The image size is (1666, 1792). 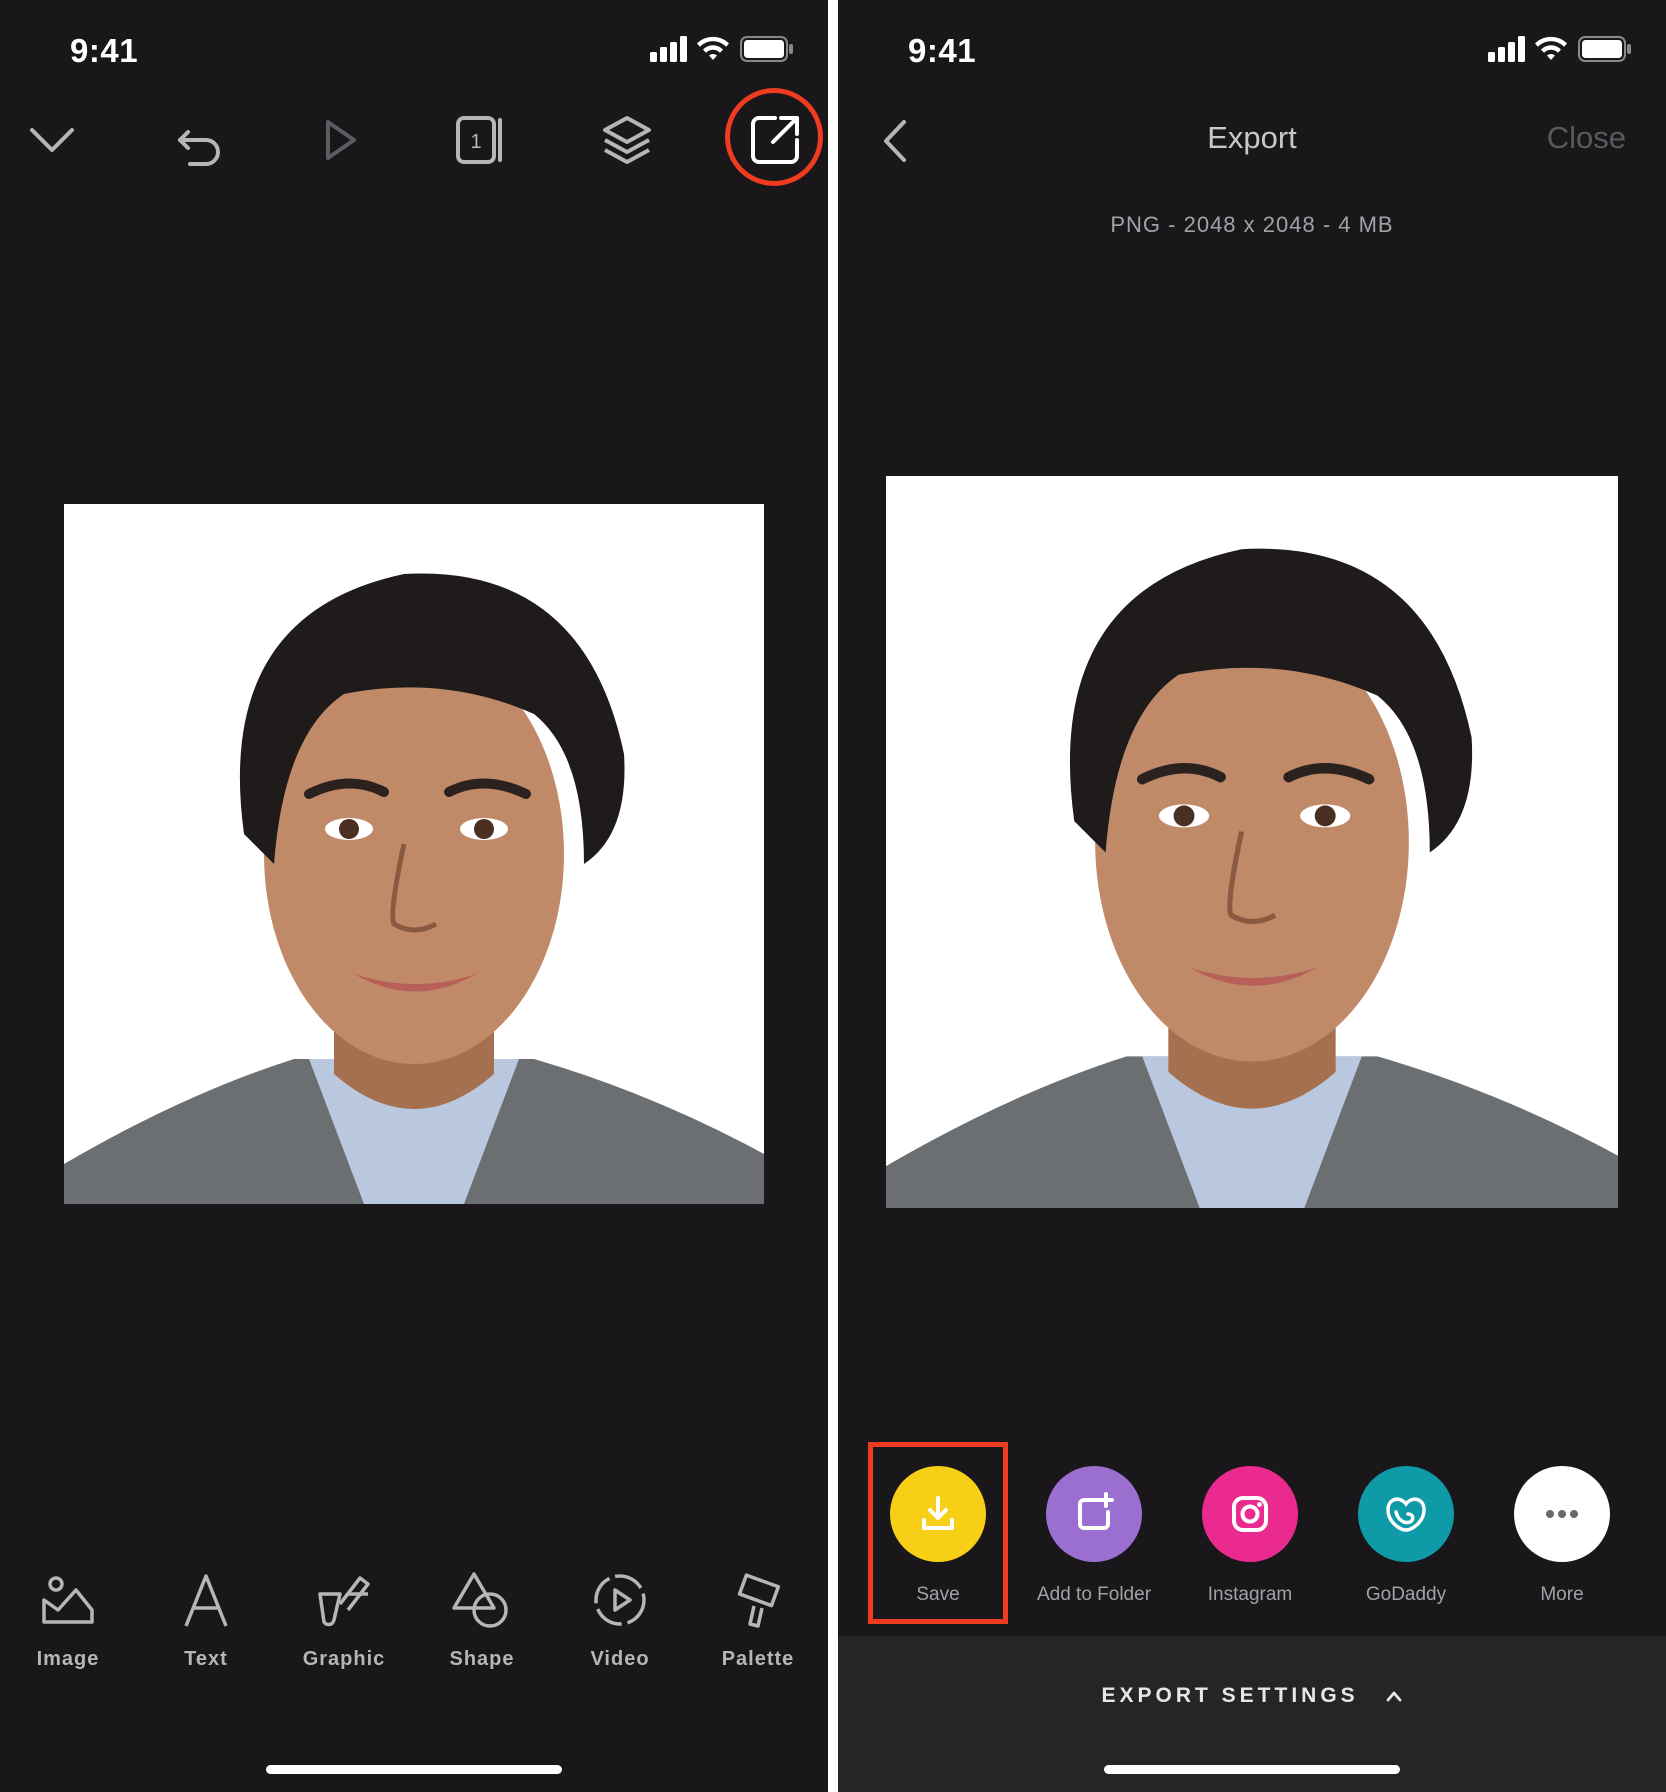 I want to click on more-circle, so click(x=1562, y=1514).